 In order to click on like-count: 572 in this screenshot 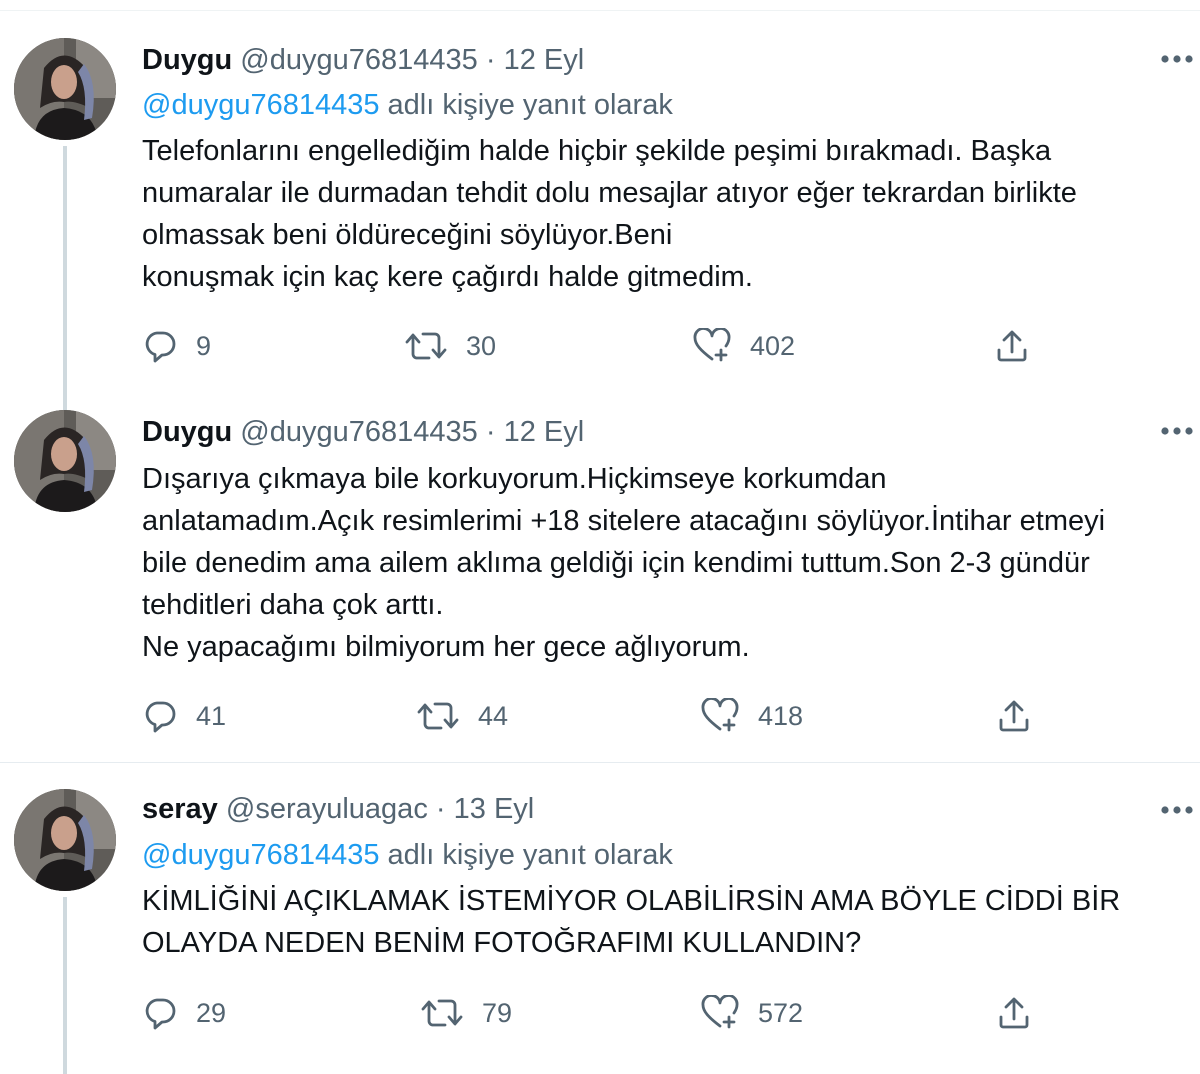, I will do `click(781, 1013)`.